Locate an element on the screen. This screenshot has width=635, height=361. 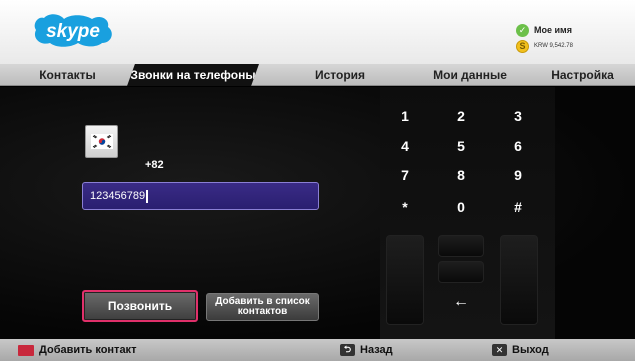
user-name: Мое имя is located at coordinates (553, 30).